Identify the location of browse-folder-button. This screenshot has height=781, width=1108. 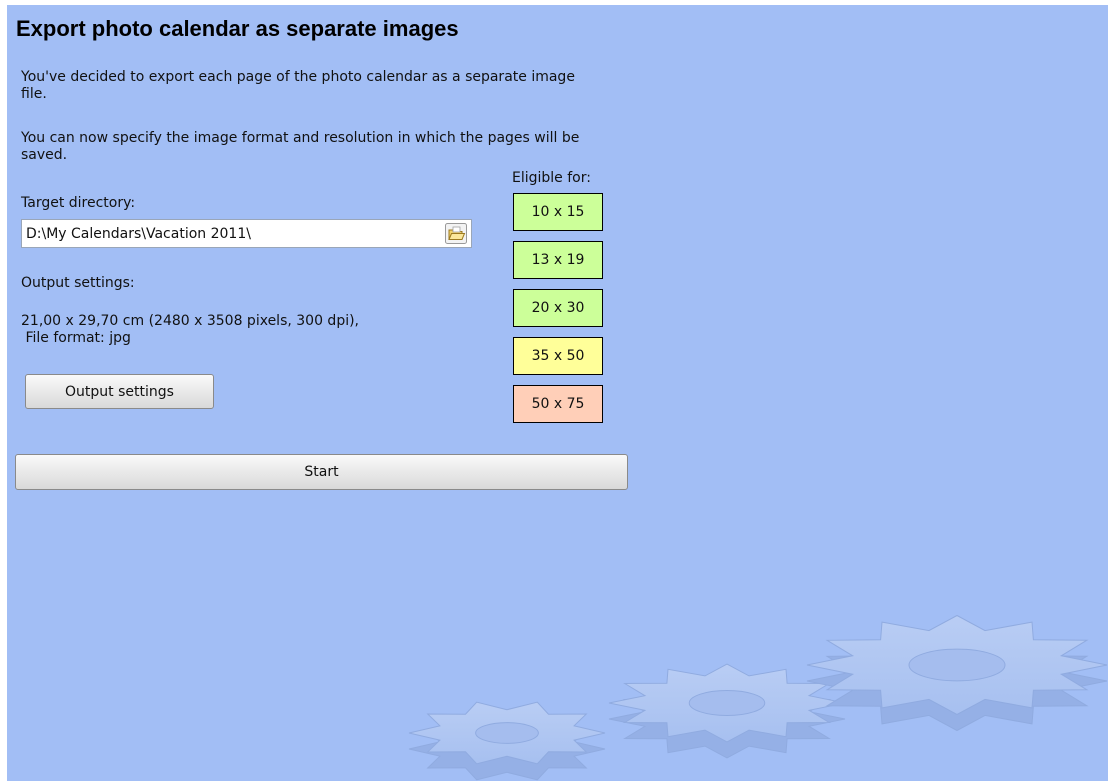
(456, 233).